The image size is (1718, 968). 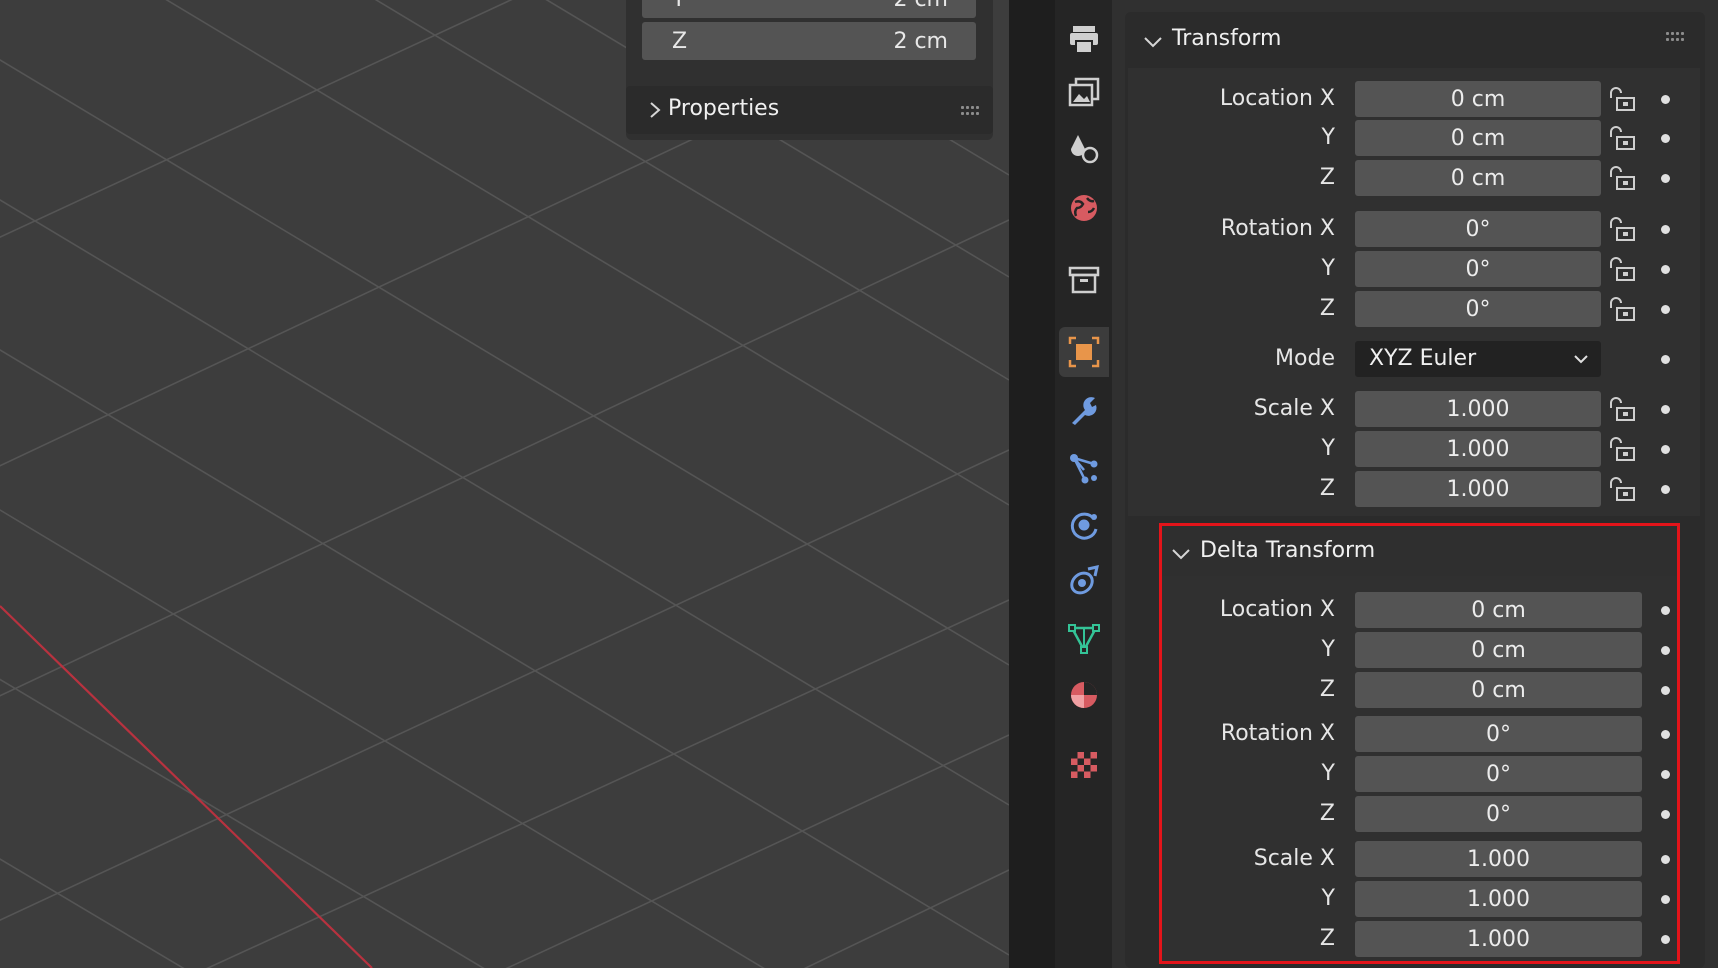 What do you see at coordinates (1328, 448) in the screenshot?
I see `scale-y-label: Y` at bounding box center [1328, 448].